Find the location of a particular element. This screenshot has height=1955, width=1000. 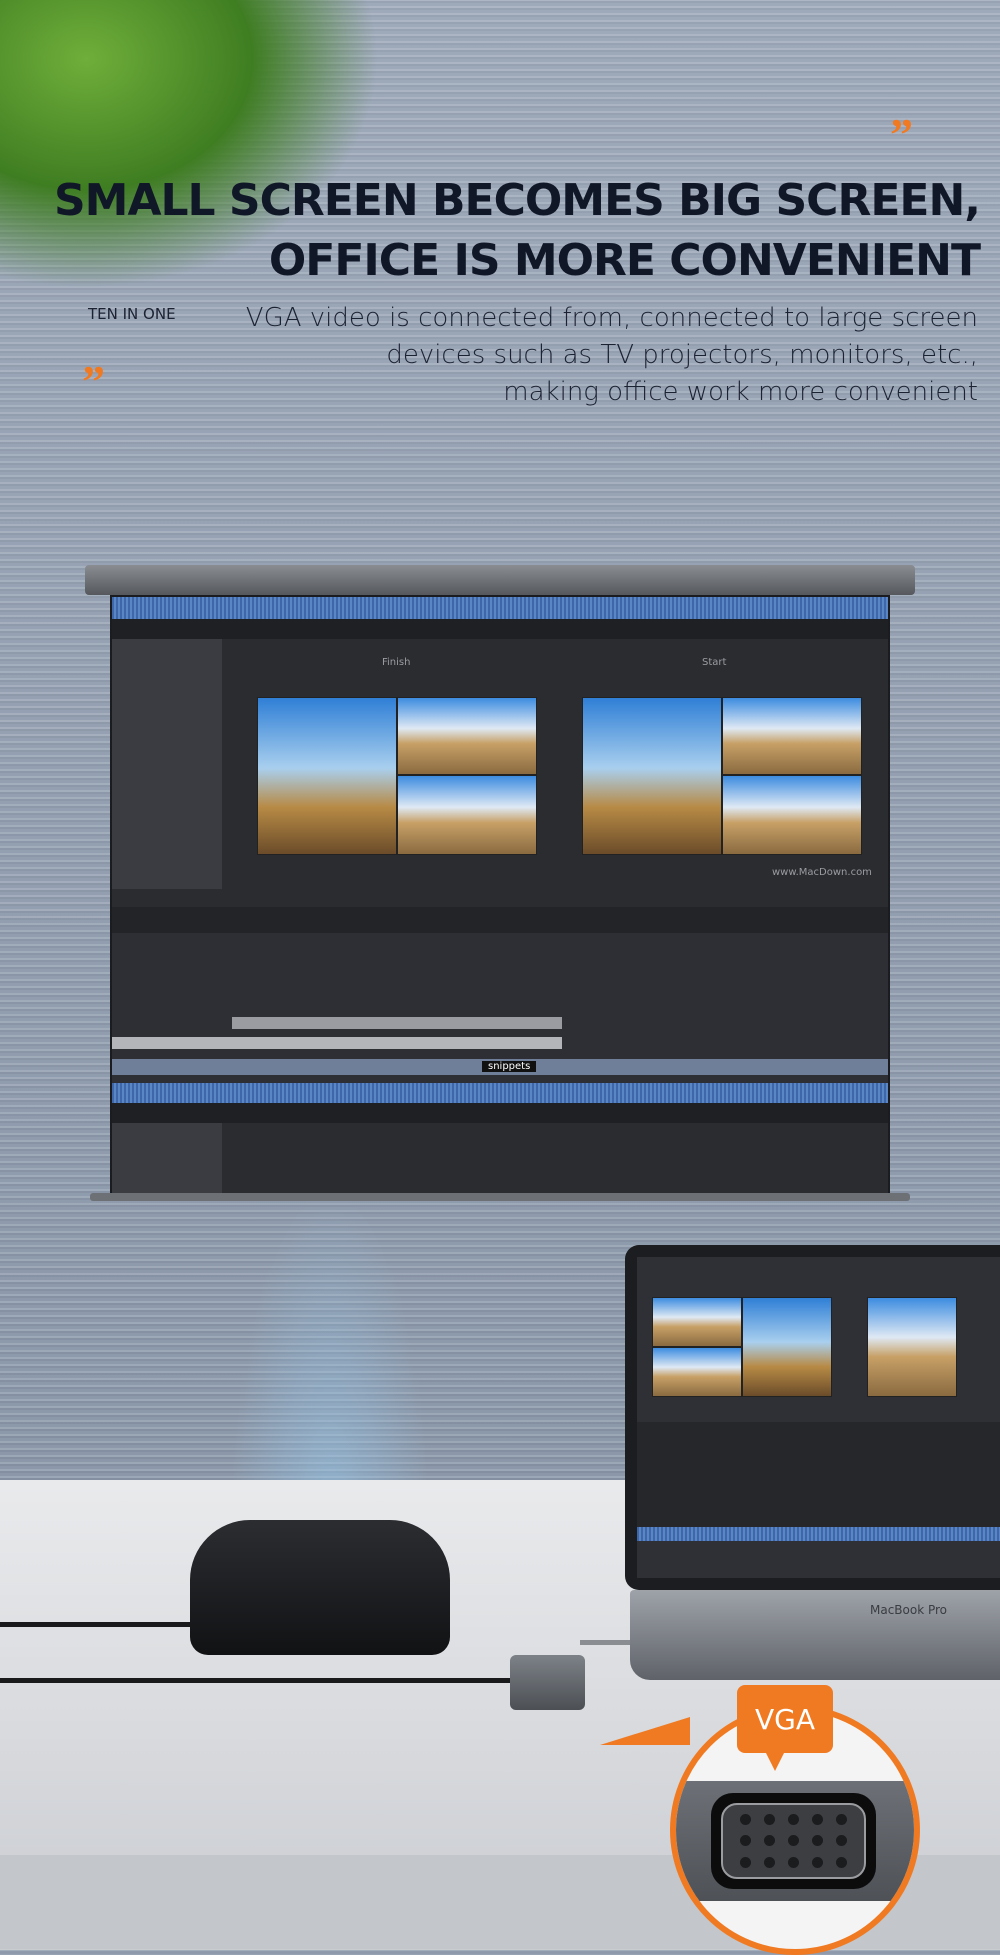

projector is located at coordinates (320, 1587).